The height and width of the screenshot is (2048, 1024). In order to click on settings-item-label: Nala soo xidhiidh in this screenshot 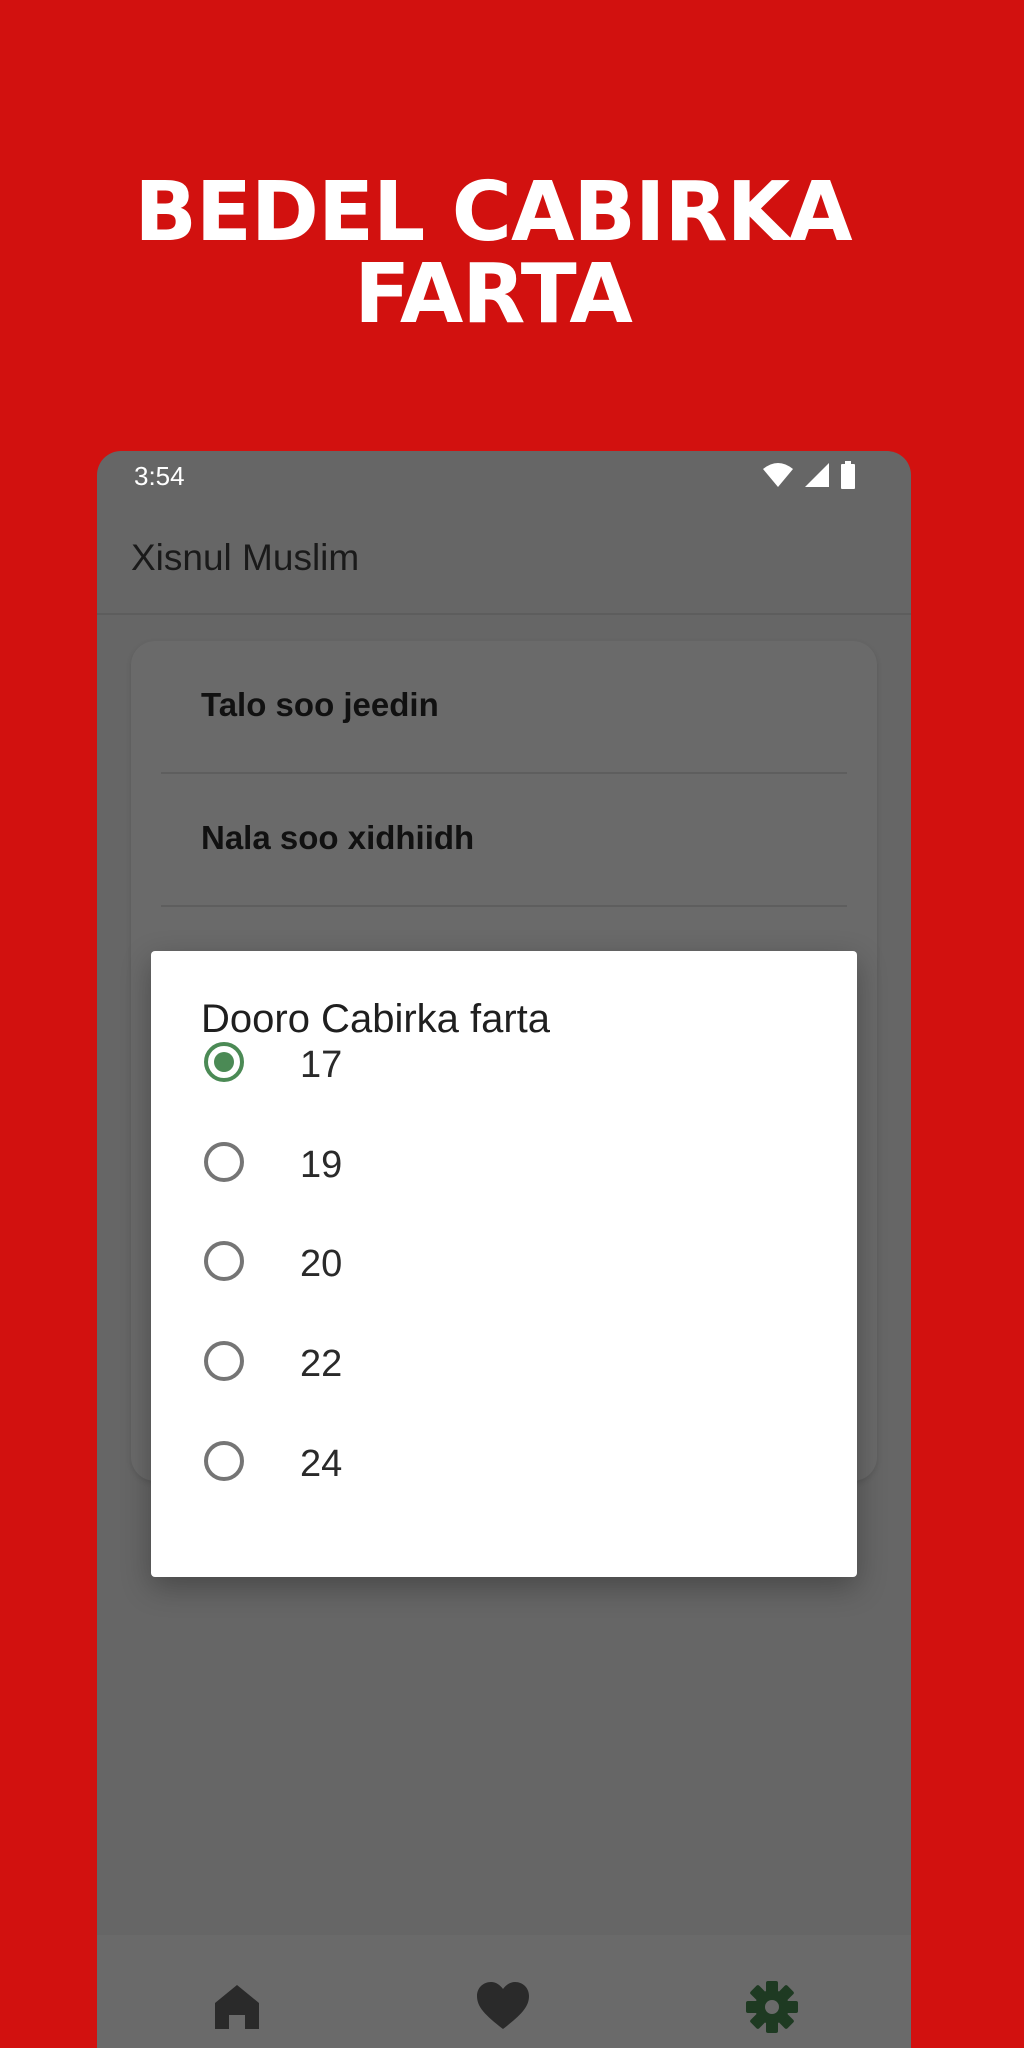, I will do `click(338, 837)`.